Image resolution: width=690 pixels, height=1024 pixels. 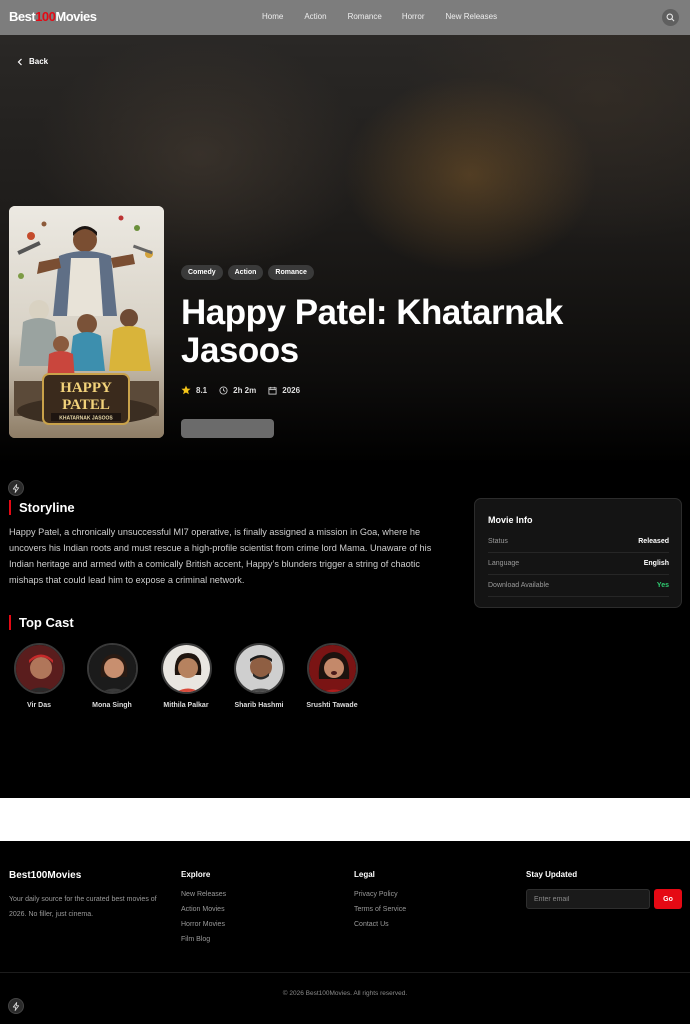 I want to click on info-row-language: Language English, so click(x=578, y=564).